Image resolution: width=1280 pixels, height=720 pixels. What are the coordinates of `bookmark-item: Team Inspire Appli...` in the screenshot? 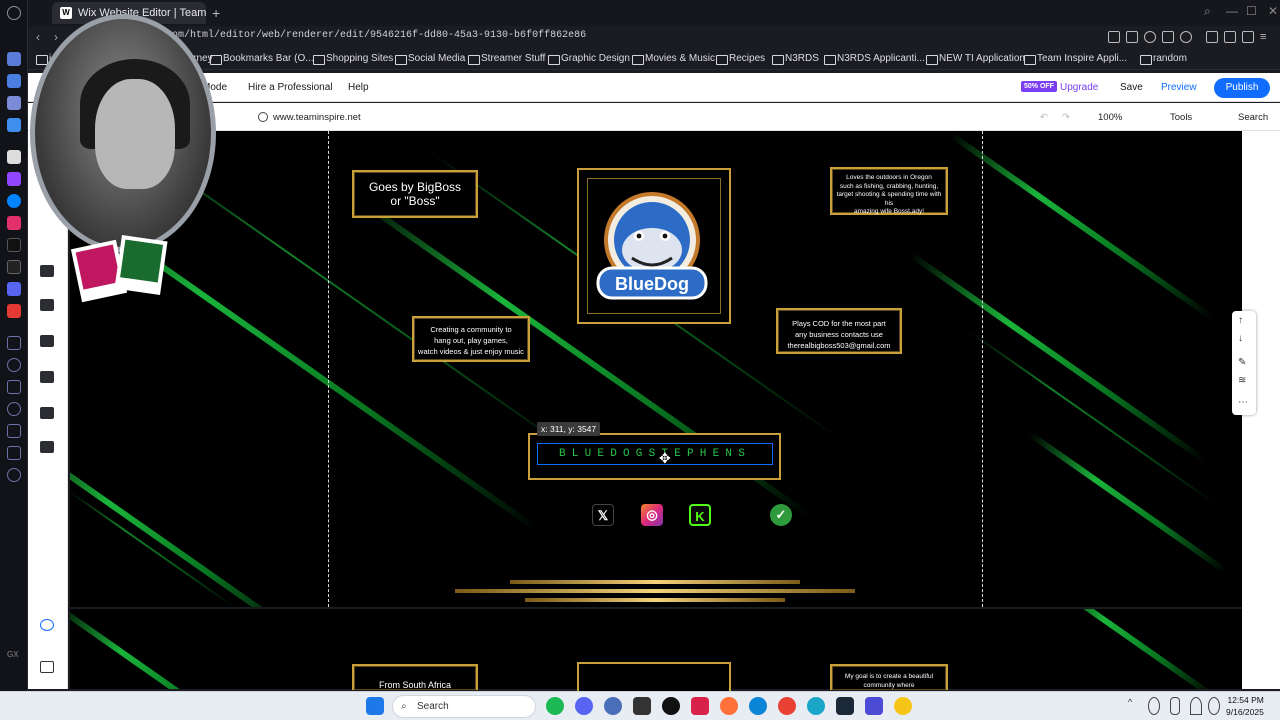 It's located at (1075, 59).